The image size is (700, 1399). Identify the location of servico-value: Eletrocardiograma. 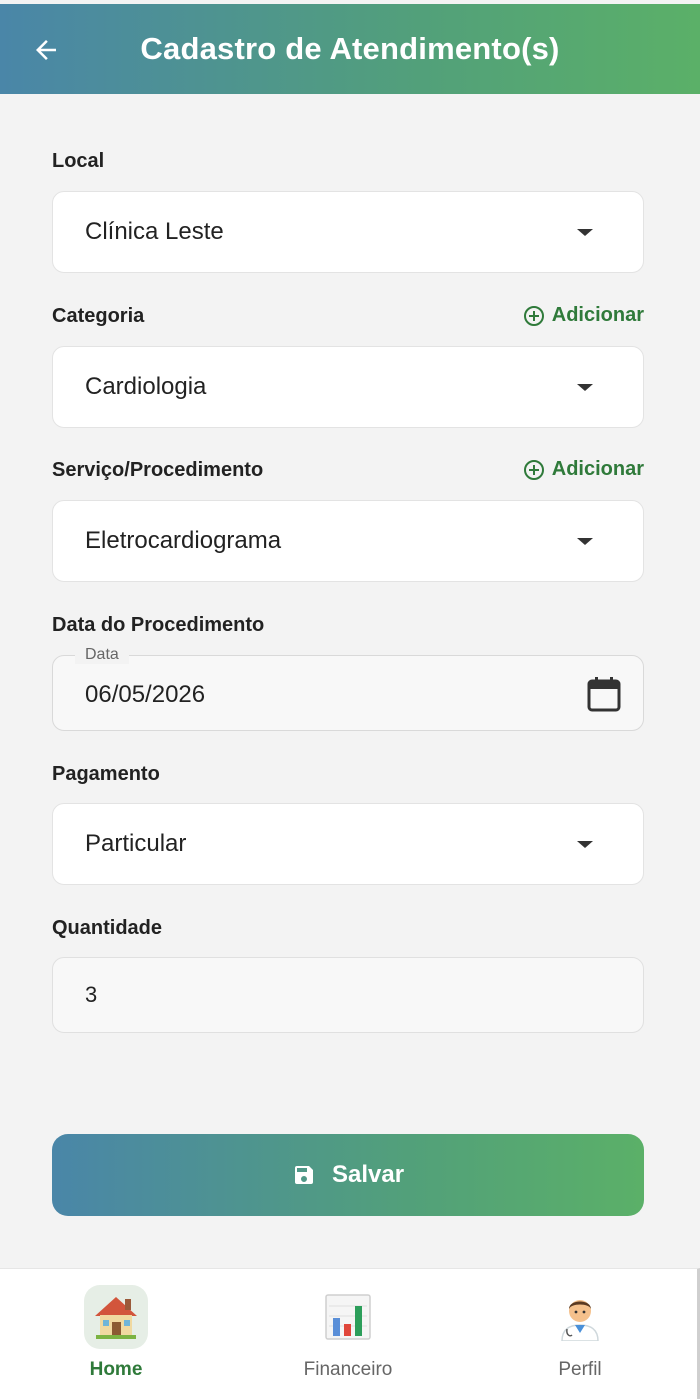
(183, 540).